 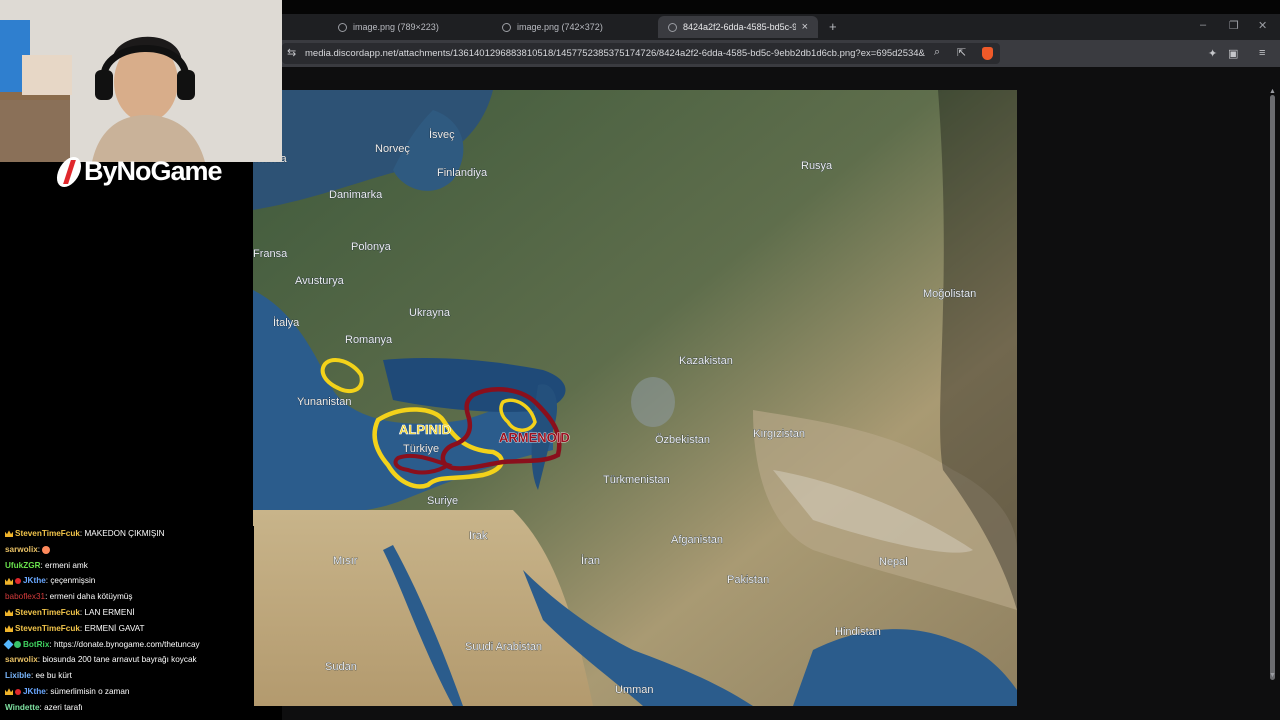 What do you see at coordinates (36, 644) in the screenshot?
I see `chat-username: BotRix` at bounding box center [36, 644].